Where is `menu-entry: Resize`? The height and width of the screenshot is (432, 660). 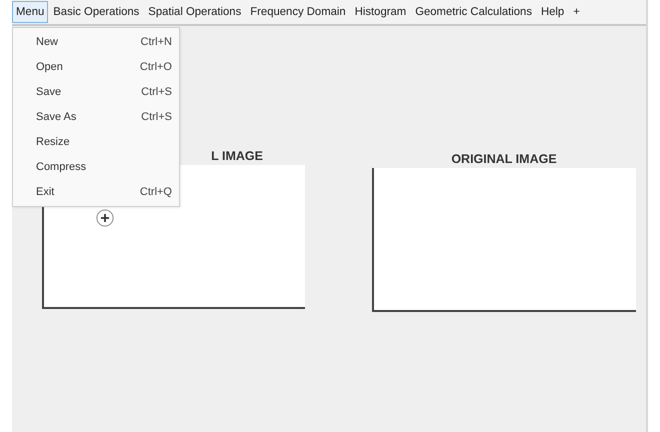
menu-entry: Resize is located at coordinates (96, 141).